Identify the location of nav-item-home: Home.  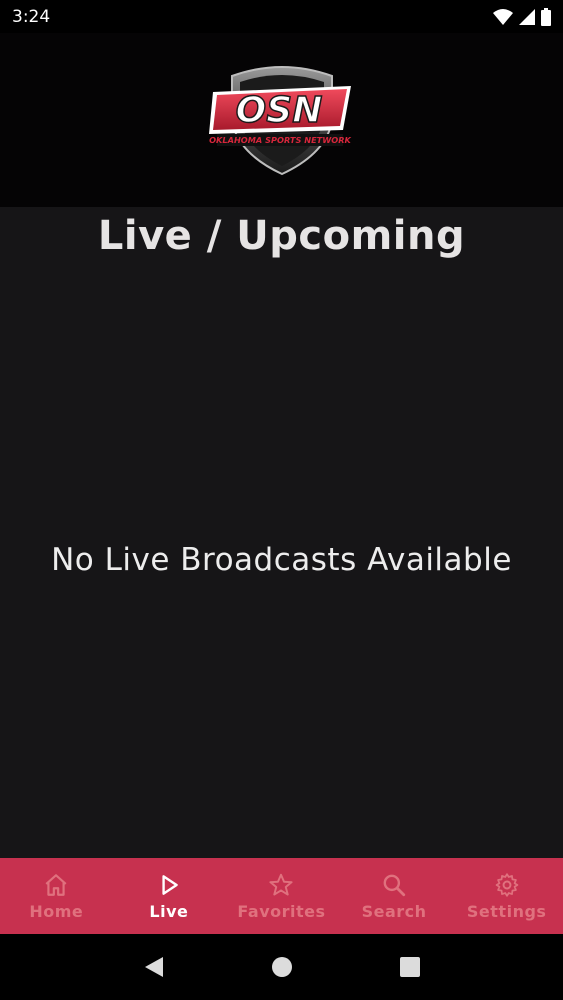
(56, 896).